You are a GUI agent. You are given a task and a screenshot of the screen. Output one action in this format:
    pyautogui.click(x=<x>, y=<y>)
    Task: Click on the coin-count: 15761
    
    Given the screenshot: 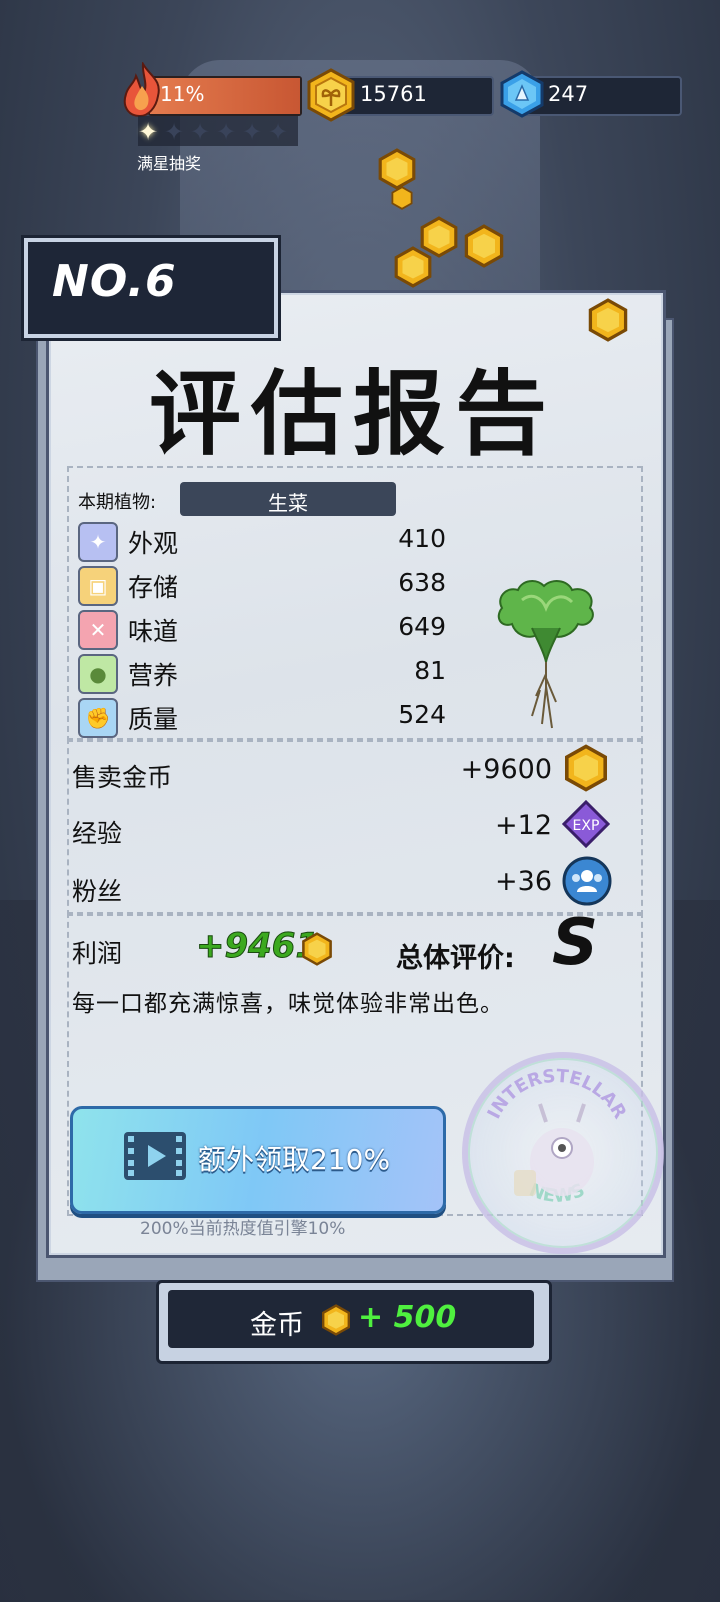 What is the action you would take?
    pyautogui.click(x=393, y=94)
    